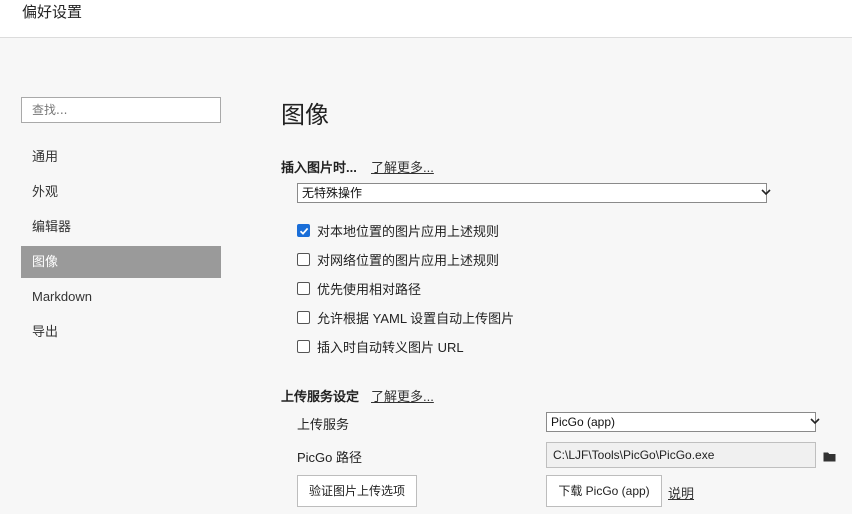 The height and width of the screenshot is (514, 852). What do you see at coordinates (408, 260) in the screenshot?
I see `option-label: 对网络位置的图片应用上述规则` at bounding box center [408, 260].